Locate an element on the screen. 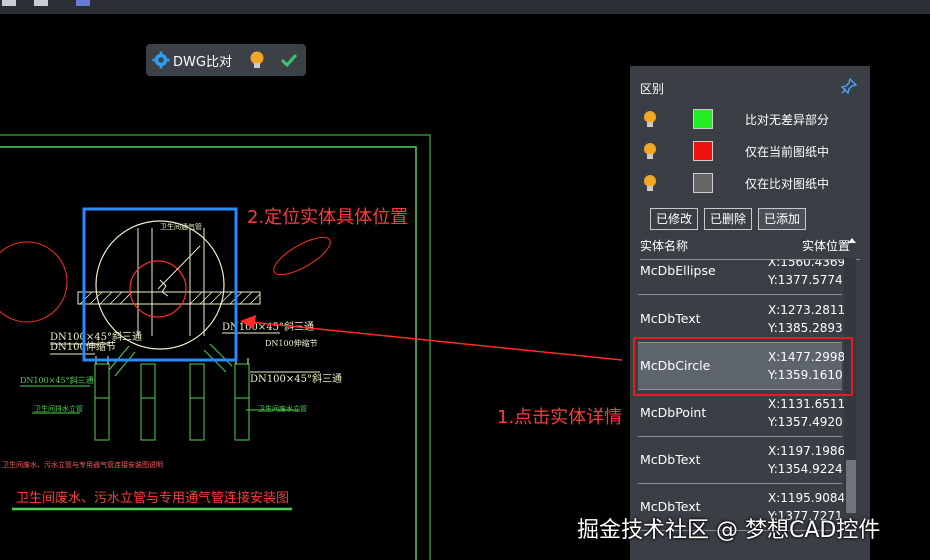 The width and height of the screenshot is (930, 560). entity-x: X:1560.4369 is located at coordinates (807, 264).